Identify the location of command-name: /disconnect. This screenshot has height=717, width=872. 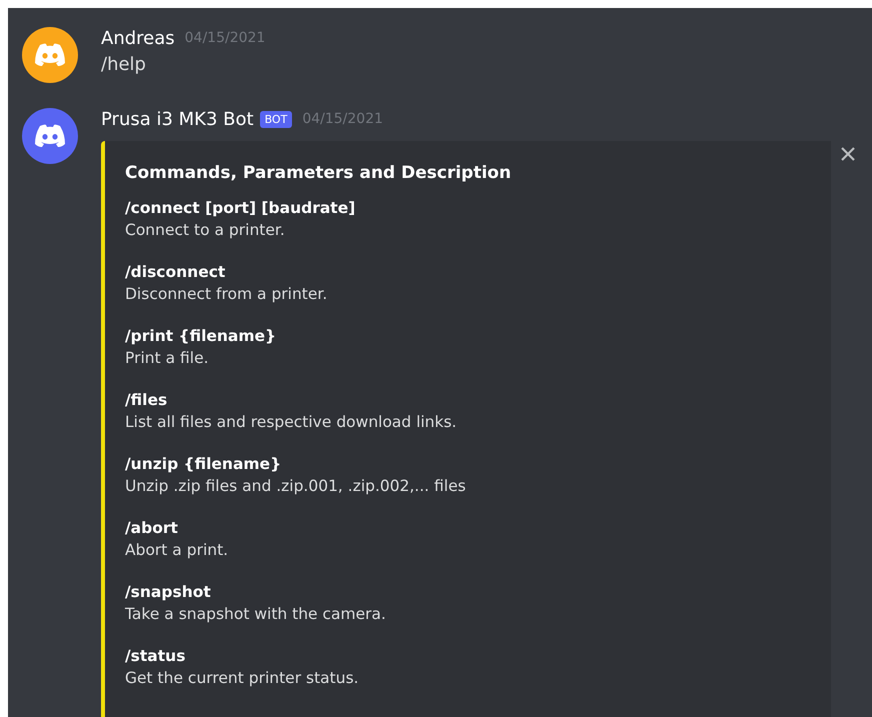
(175, 272).